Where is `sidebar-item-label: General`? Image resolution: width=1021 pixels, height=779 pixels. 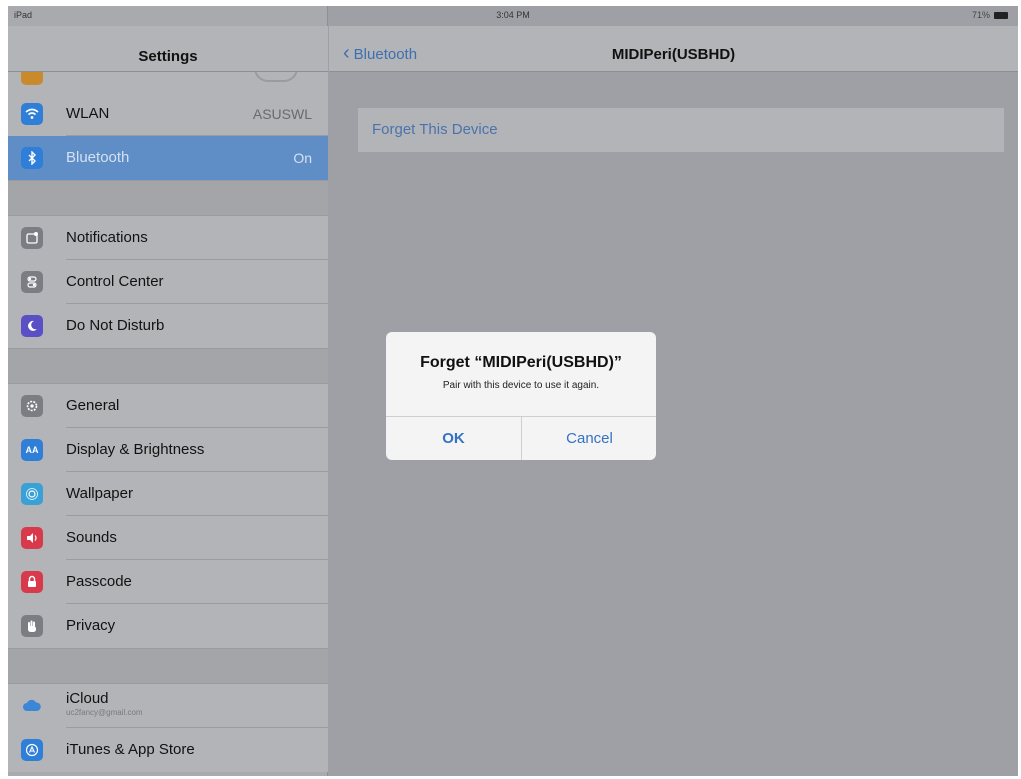
sidebar-item-label: General is located at coordinates (93, 405).